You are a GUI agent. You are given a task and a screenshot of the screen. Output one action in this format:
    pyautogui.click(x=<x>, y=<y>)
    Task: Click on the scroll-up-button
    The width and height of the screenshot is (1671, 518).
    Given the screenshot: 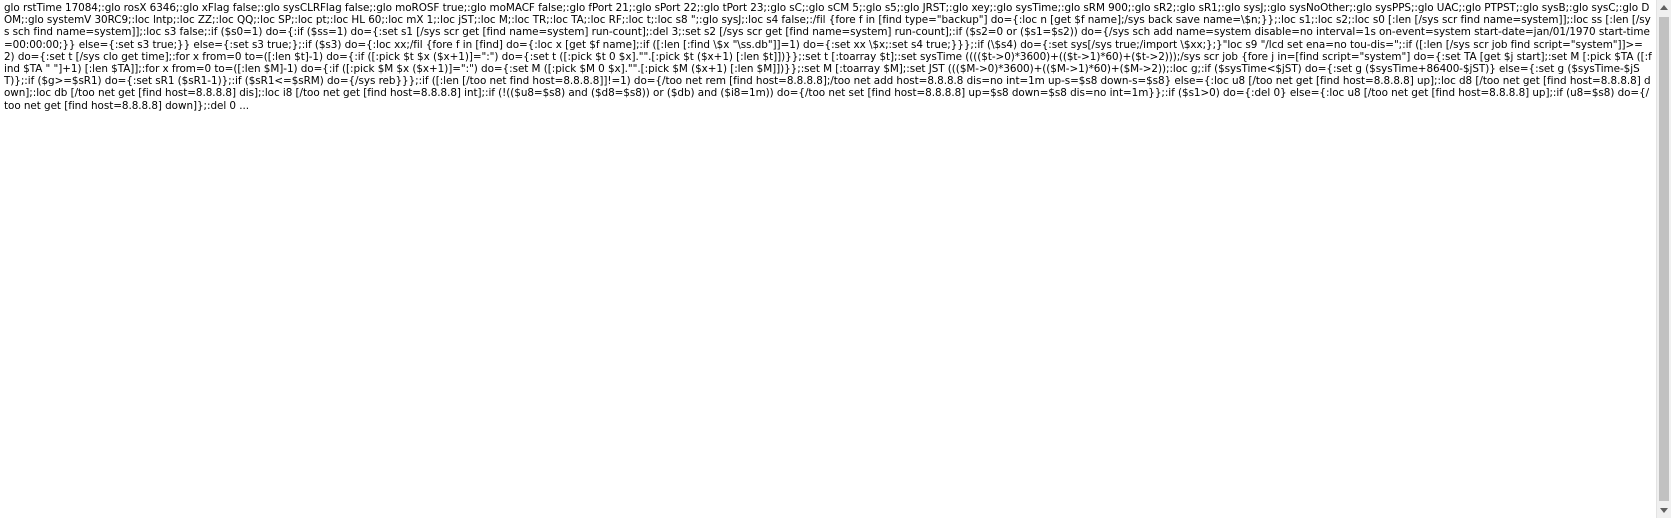 What is the action you would take?
    pyautogui.click(x=1664, y=7)
    